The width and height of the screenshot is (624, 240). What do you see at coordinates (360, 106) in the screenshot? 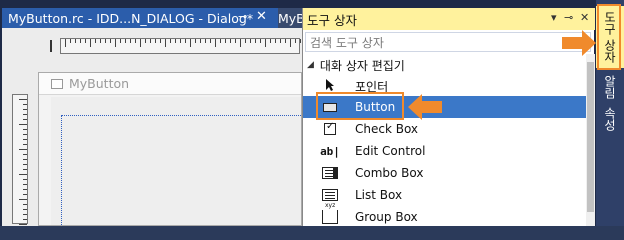
I see `button-highlight-box` at bounding box center [360, 106].